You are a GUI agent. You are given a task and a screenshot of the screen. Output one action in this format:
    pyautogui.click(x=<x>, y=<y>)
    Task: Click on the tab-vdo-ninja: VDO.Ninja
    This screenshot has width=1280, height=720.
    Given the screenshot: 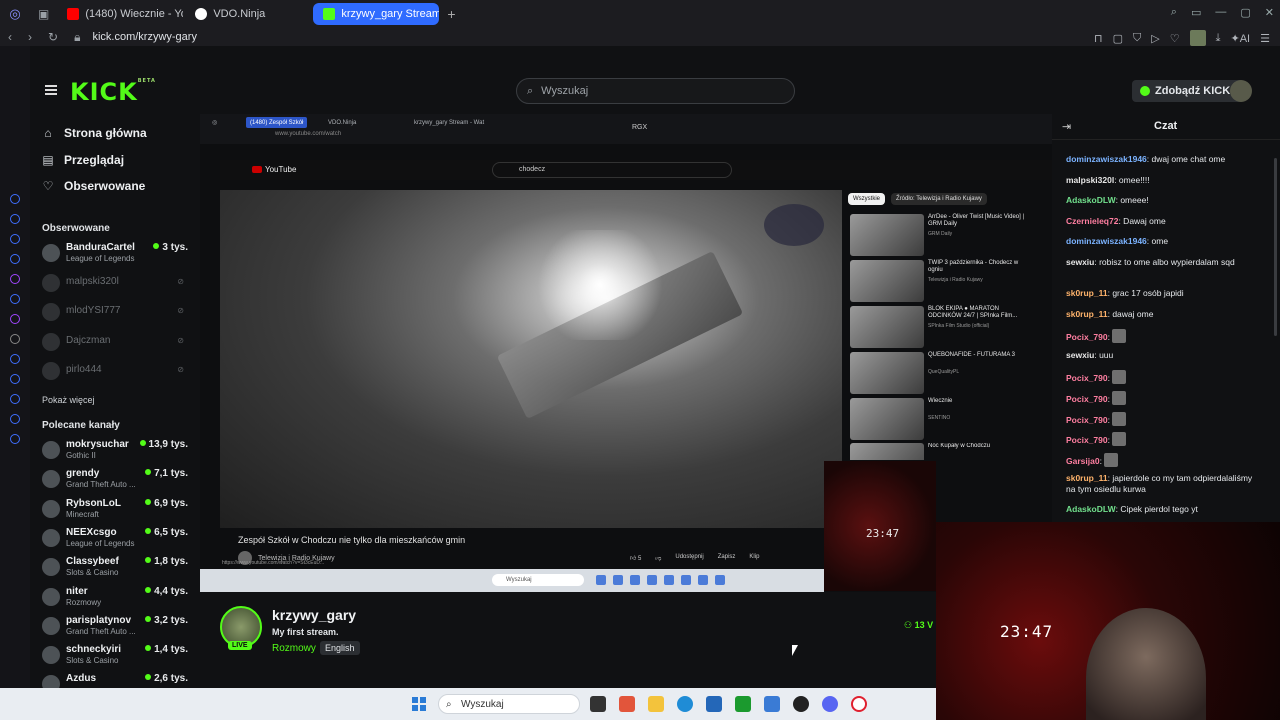 What is the action you would take?
    pyautogui.click(x=248, y=14)
    